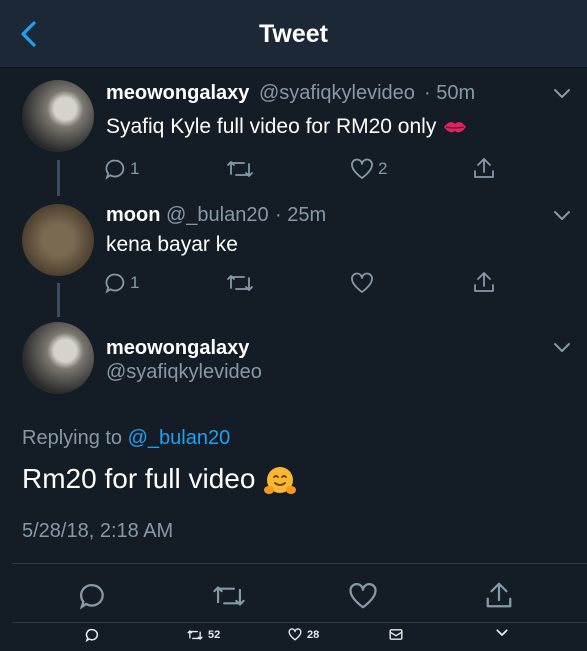 The image size is (587, 651). I want to click on reply-button, so click(92, 596).